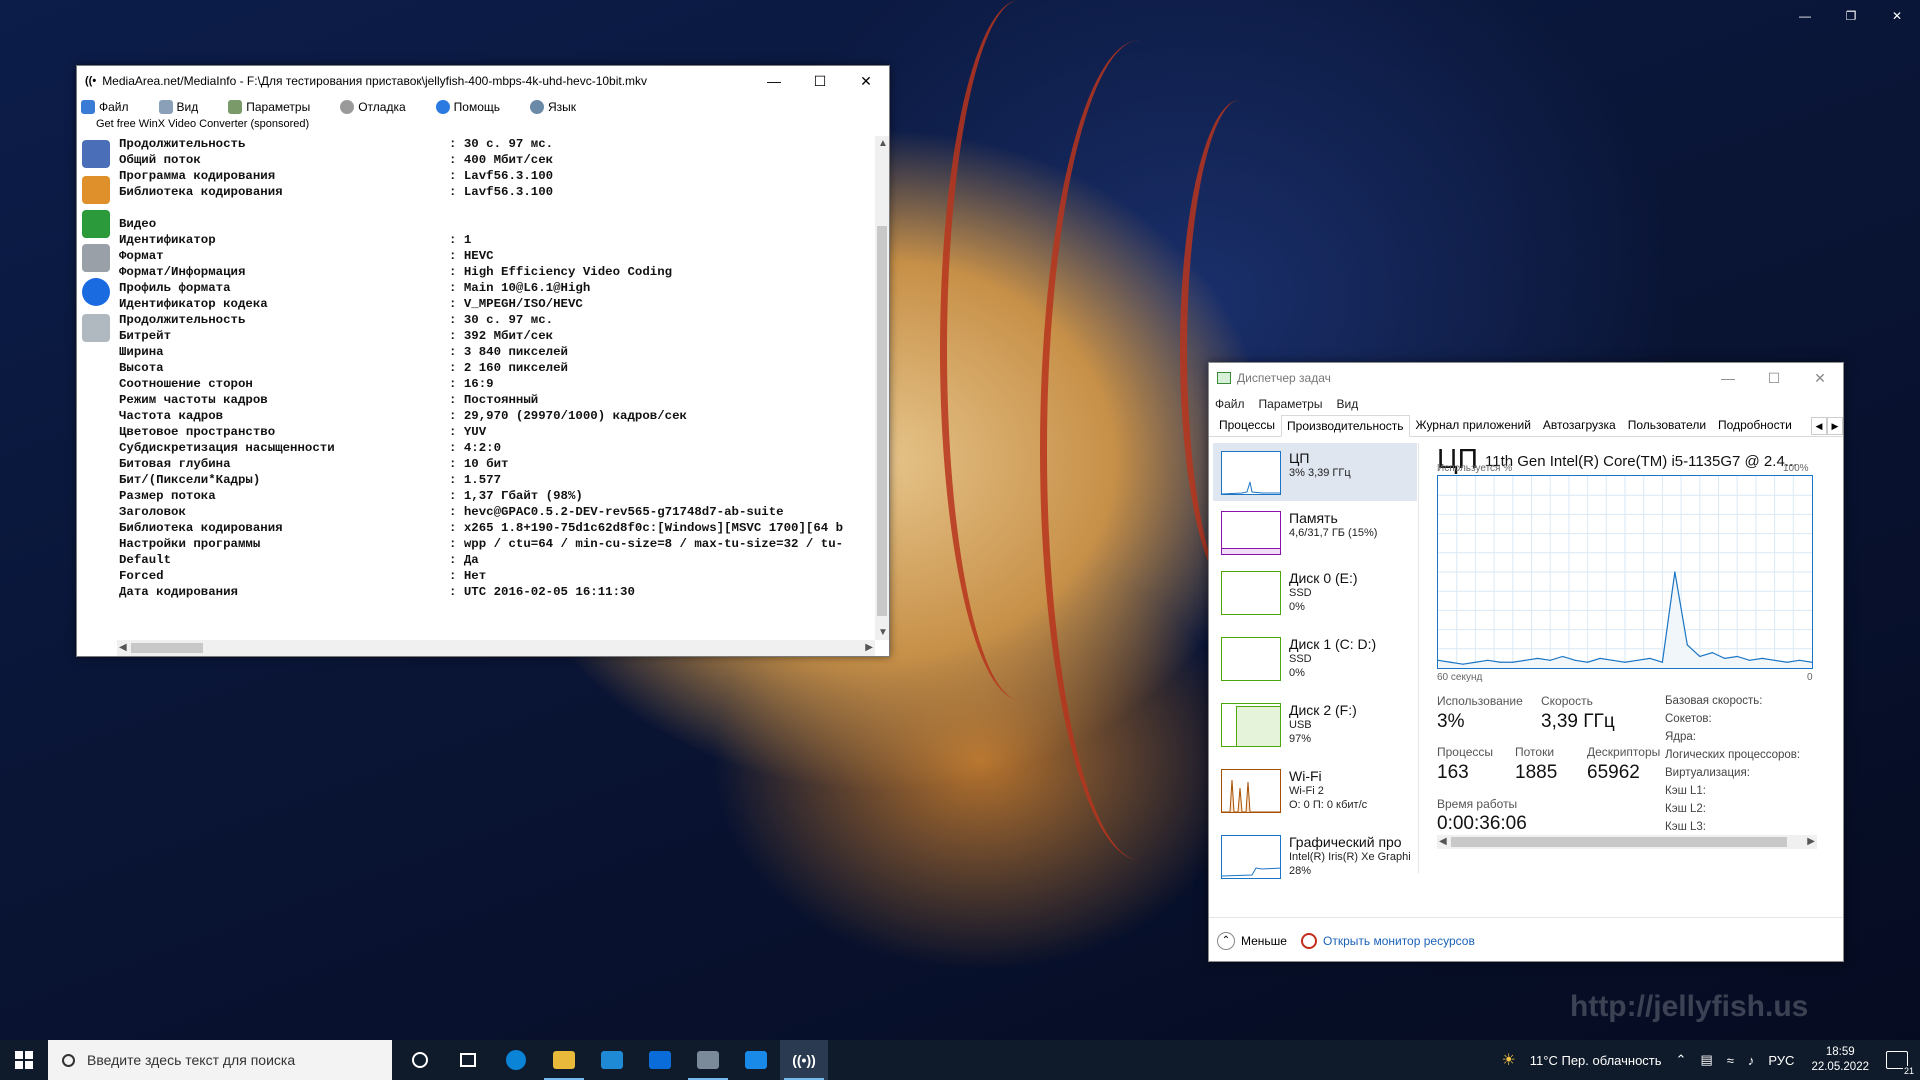  I want to click on tab-startup: Автозагрузка, so click(1579, 425).